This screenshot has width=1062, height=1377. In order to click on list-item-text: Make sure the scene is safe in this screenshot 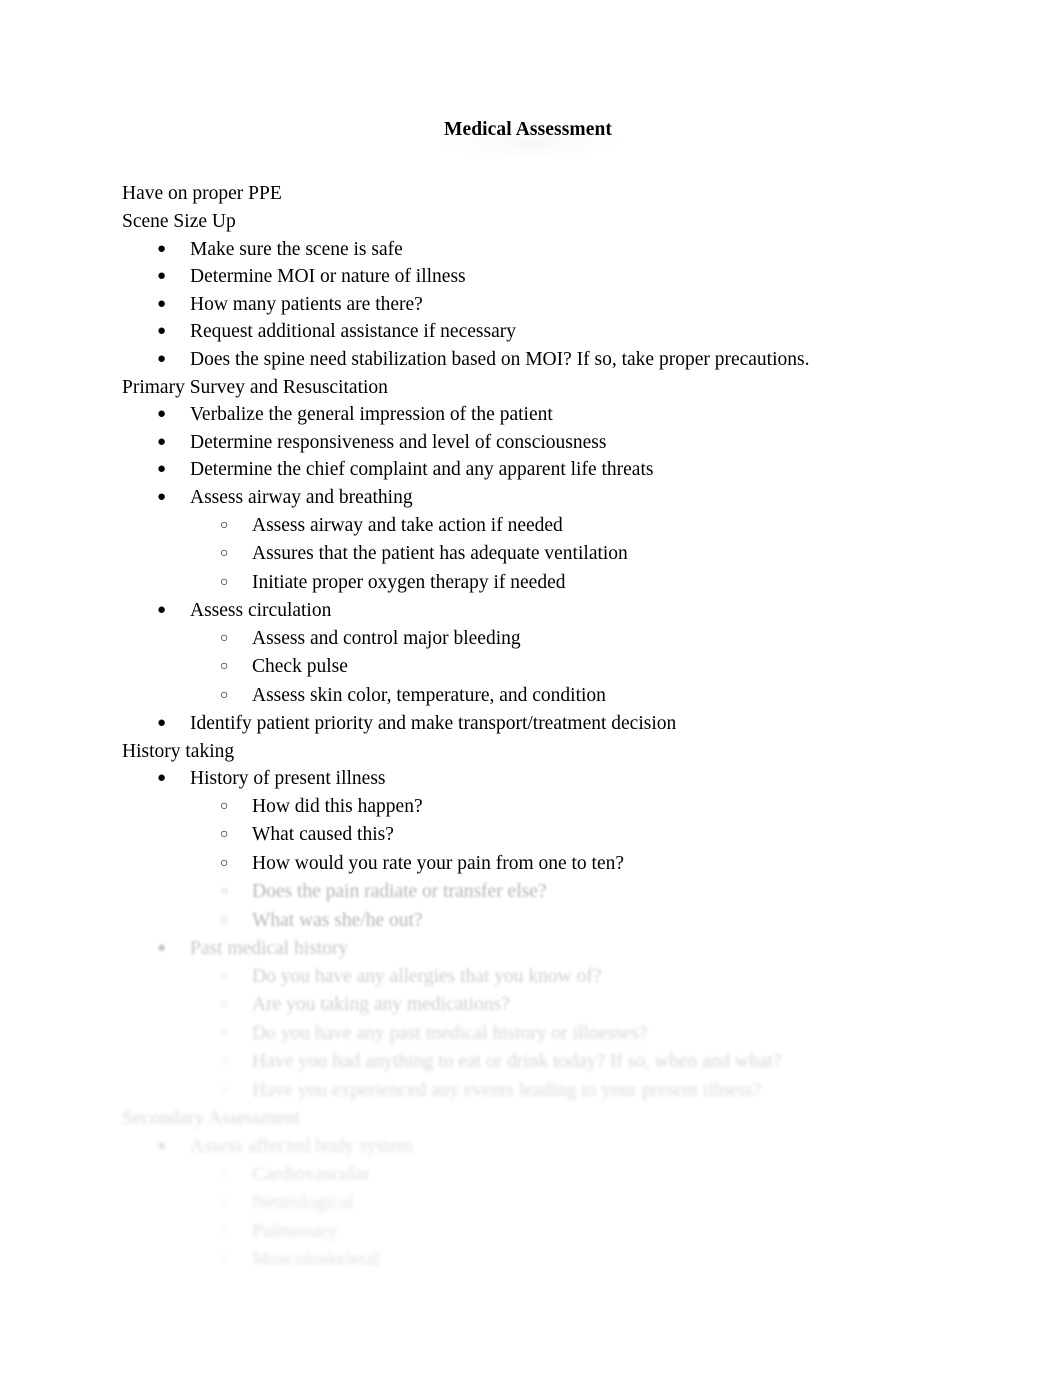, I will do `click(296, 249)`.